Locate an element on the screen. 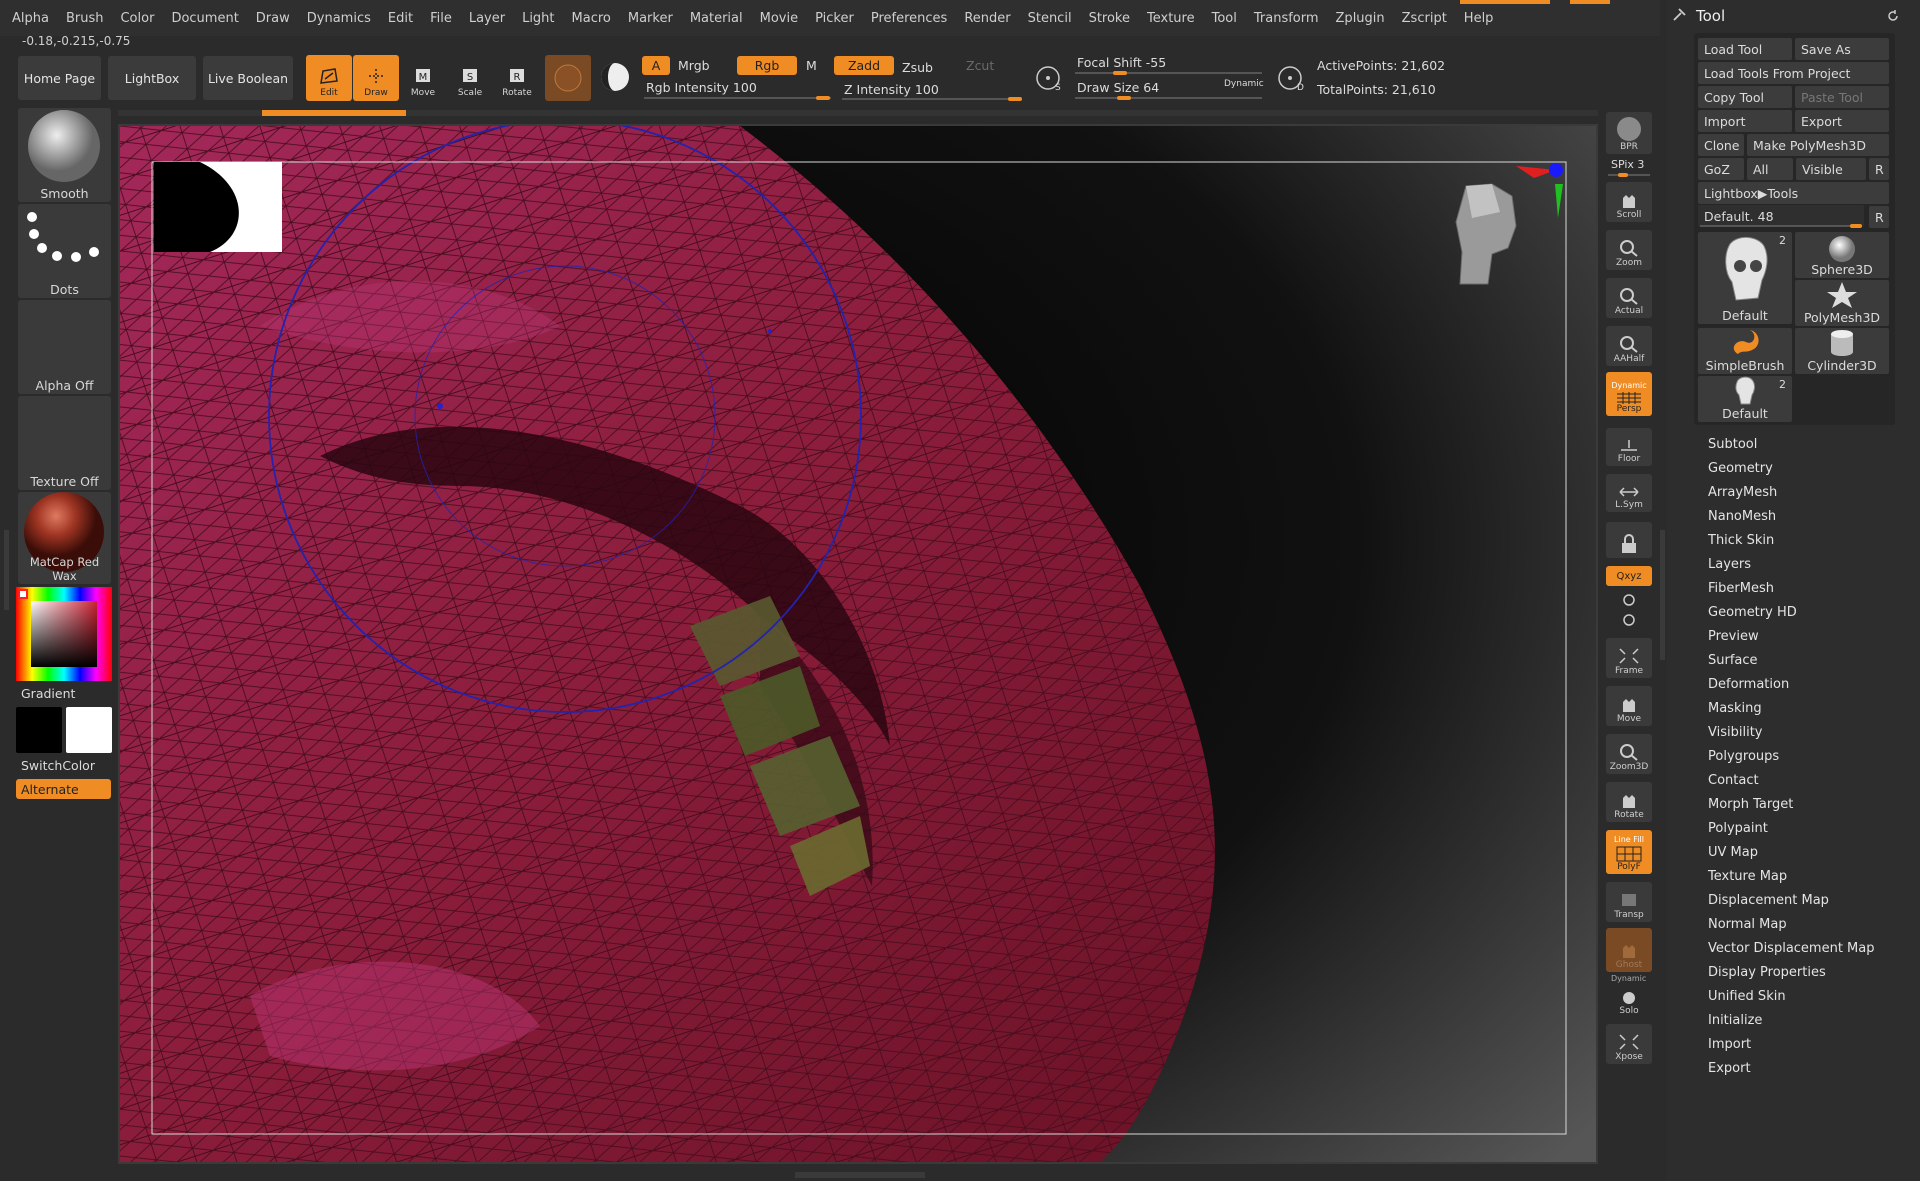 This screenshot has height=1181, width=1920. rotate-mode-button: R Rotate is located at coordinates (517, 78).